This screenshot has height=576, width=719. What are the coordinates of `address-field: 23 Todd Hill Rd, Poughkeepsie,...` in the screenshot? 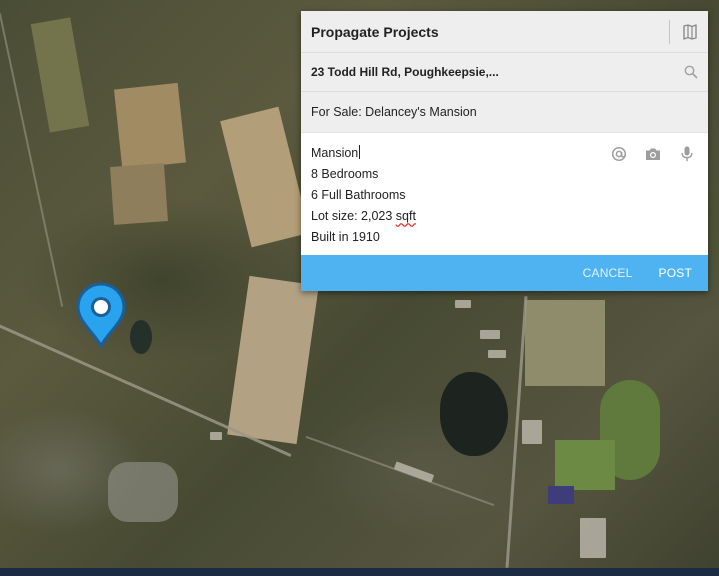 It's located at (504, 72).